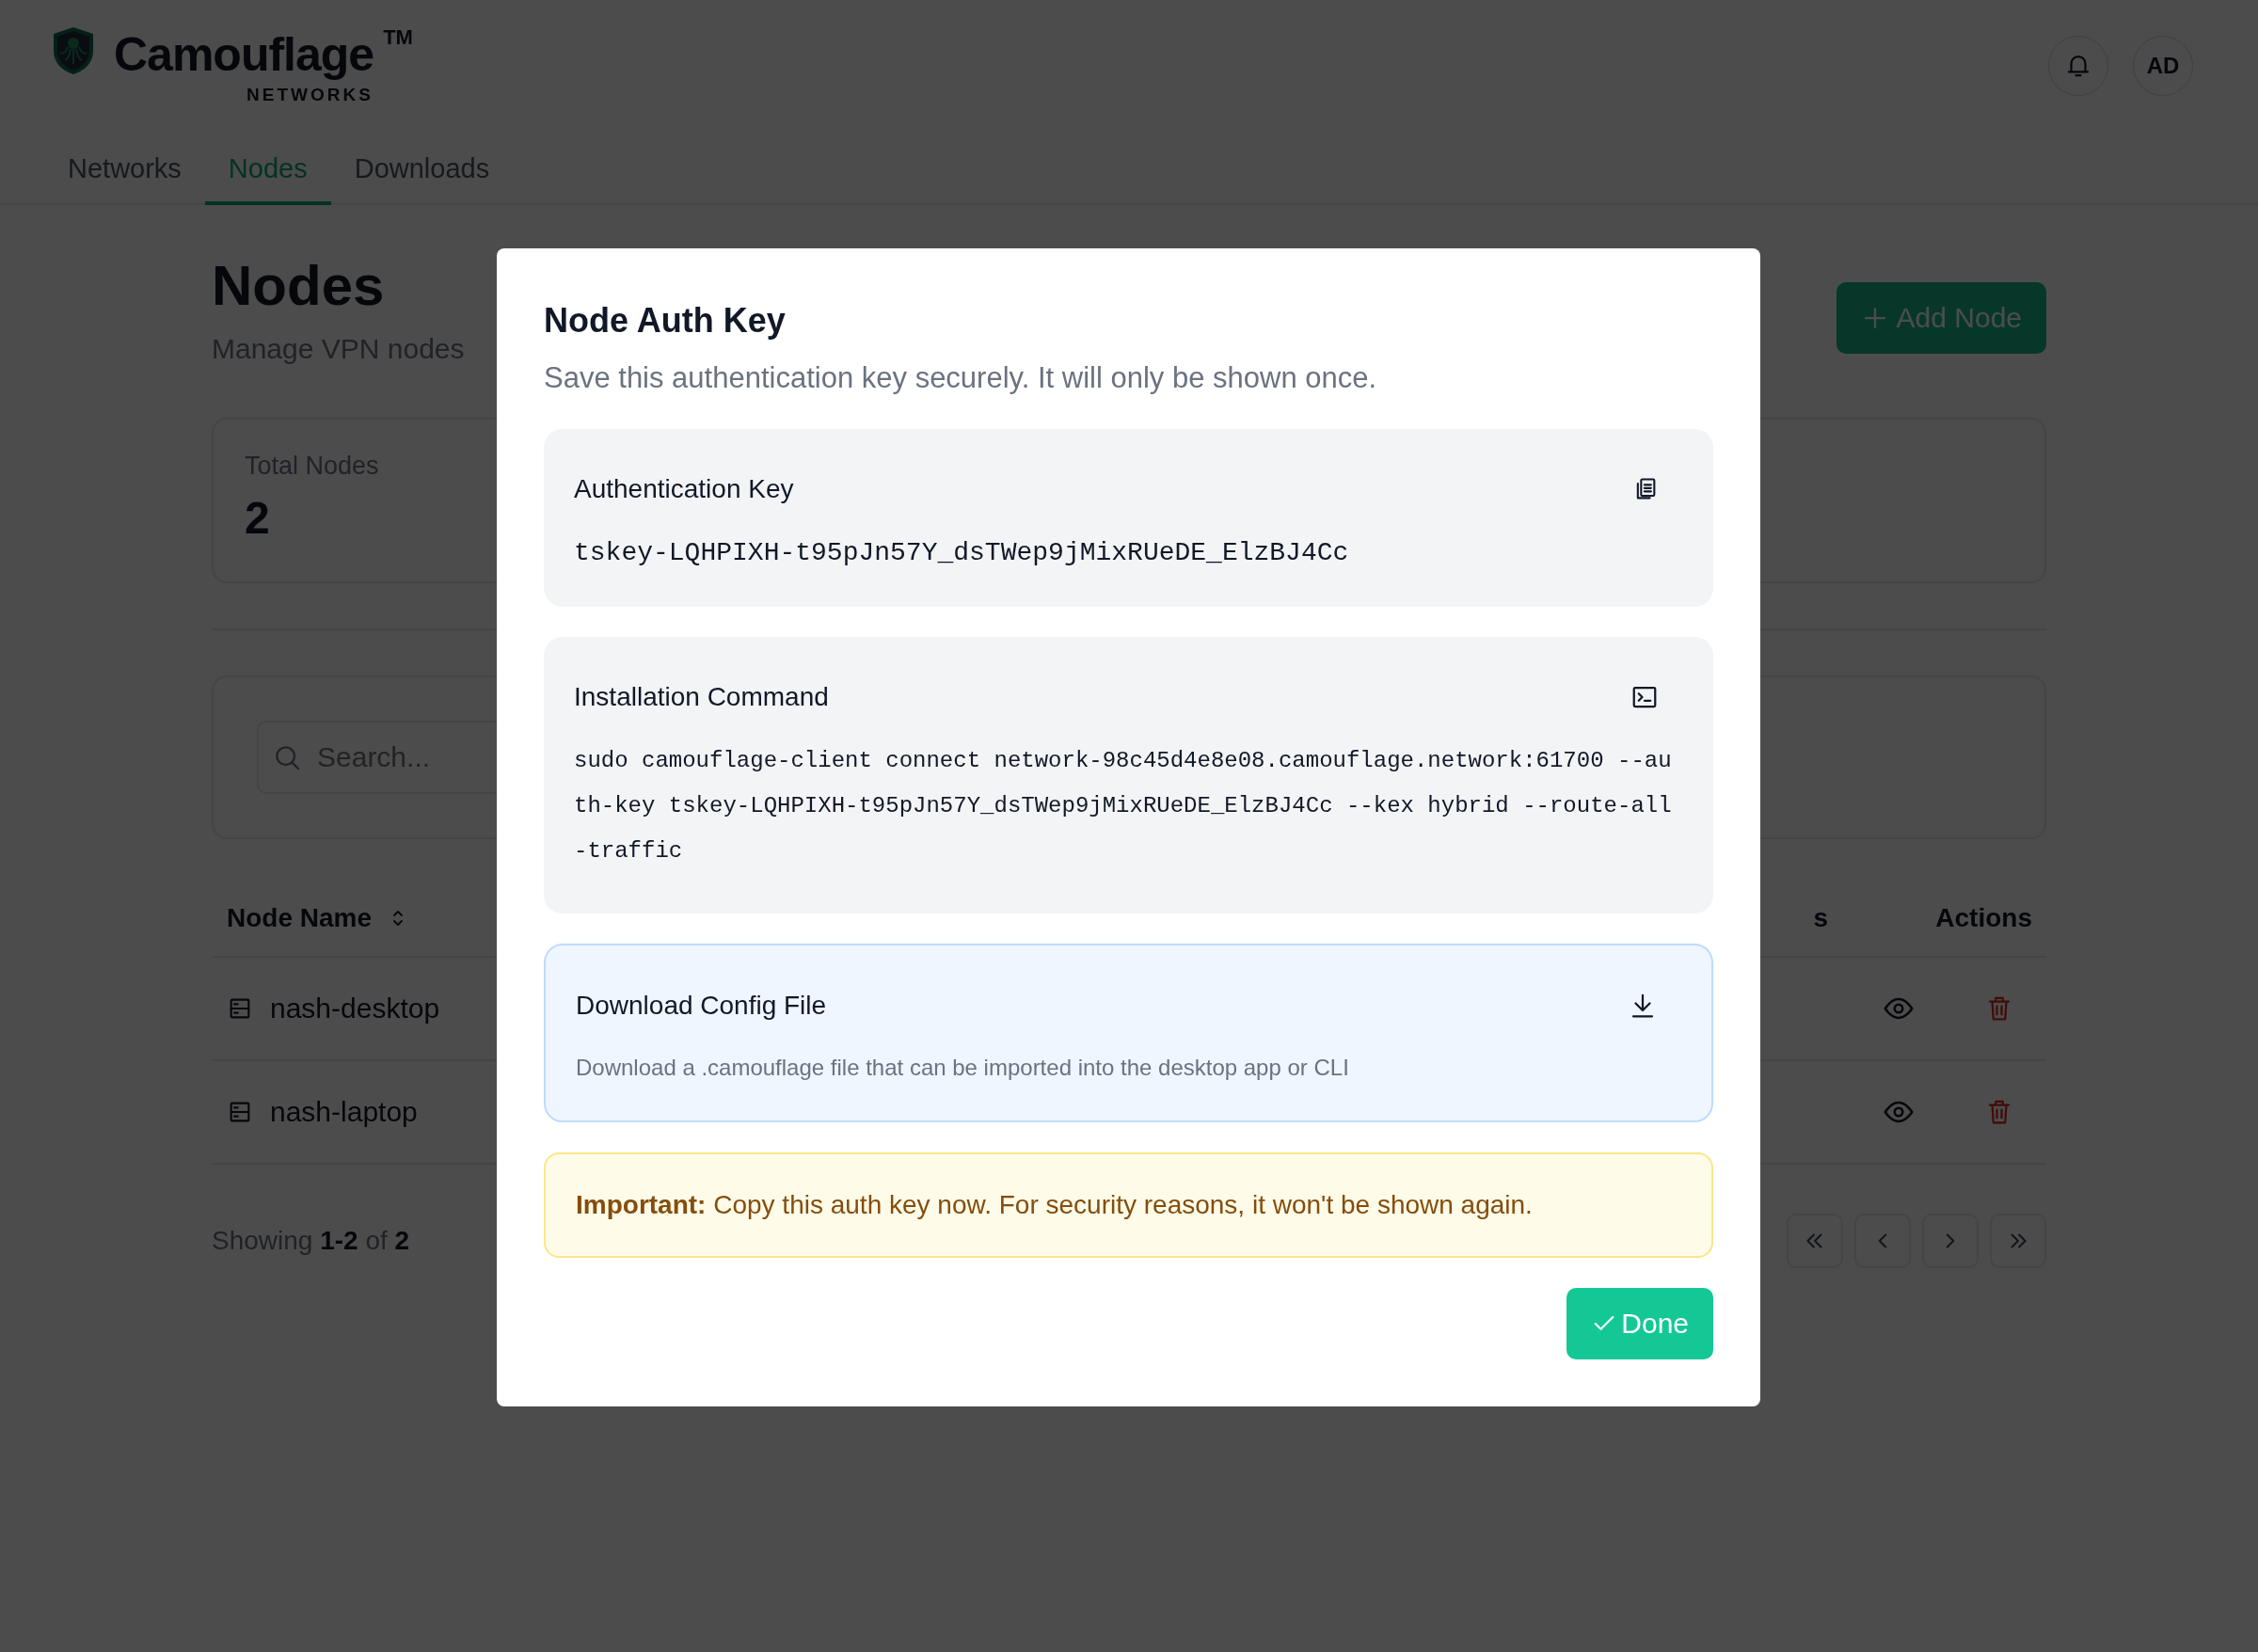 The width and height of the screenshot is (2258, 1652). I want to click on column-header: Actions, so click(1983, 917).